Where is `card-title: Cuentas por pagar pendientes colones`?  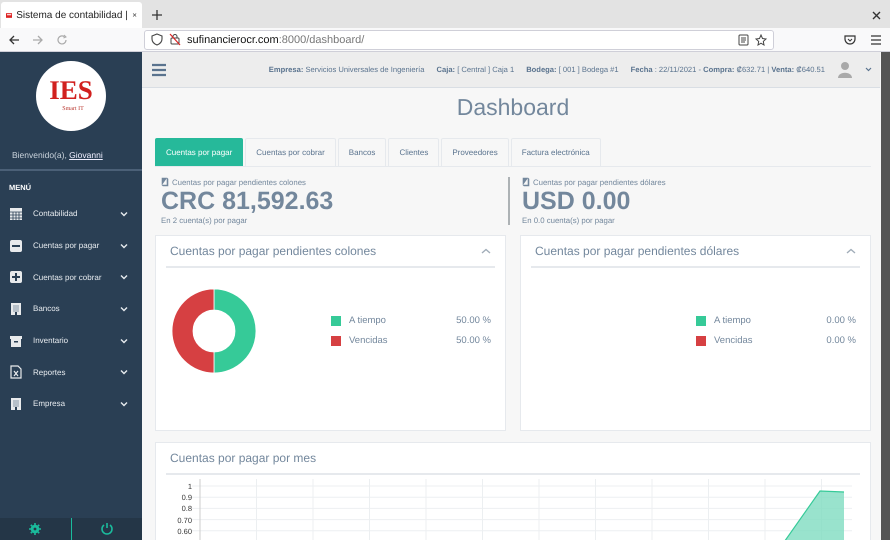
card-title: Cuentas por pagar pendientes colones is located at coordinates (274, 251).